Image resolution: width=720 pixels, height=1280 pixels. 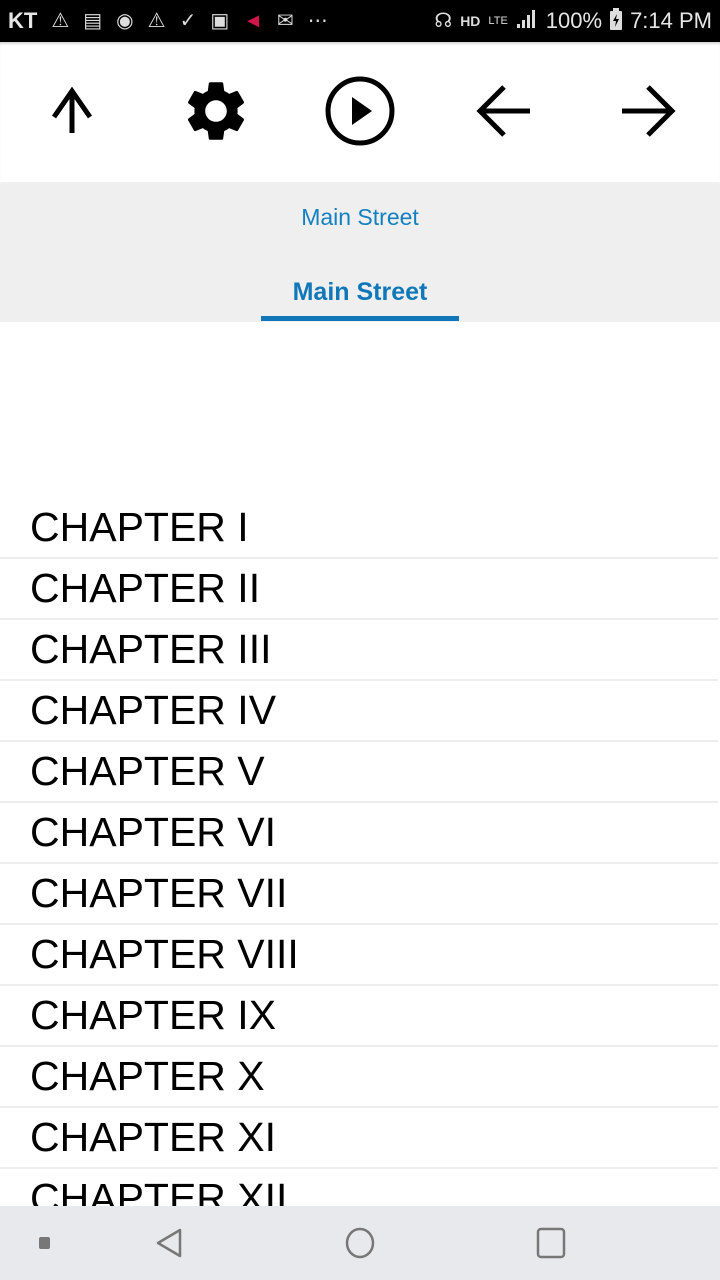 I want to click on nav-recents-button, so click(x=551, y=1245).